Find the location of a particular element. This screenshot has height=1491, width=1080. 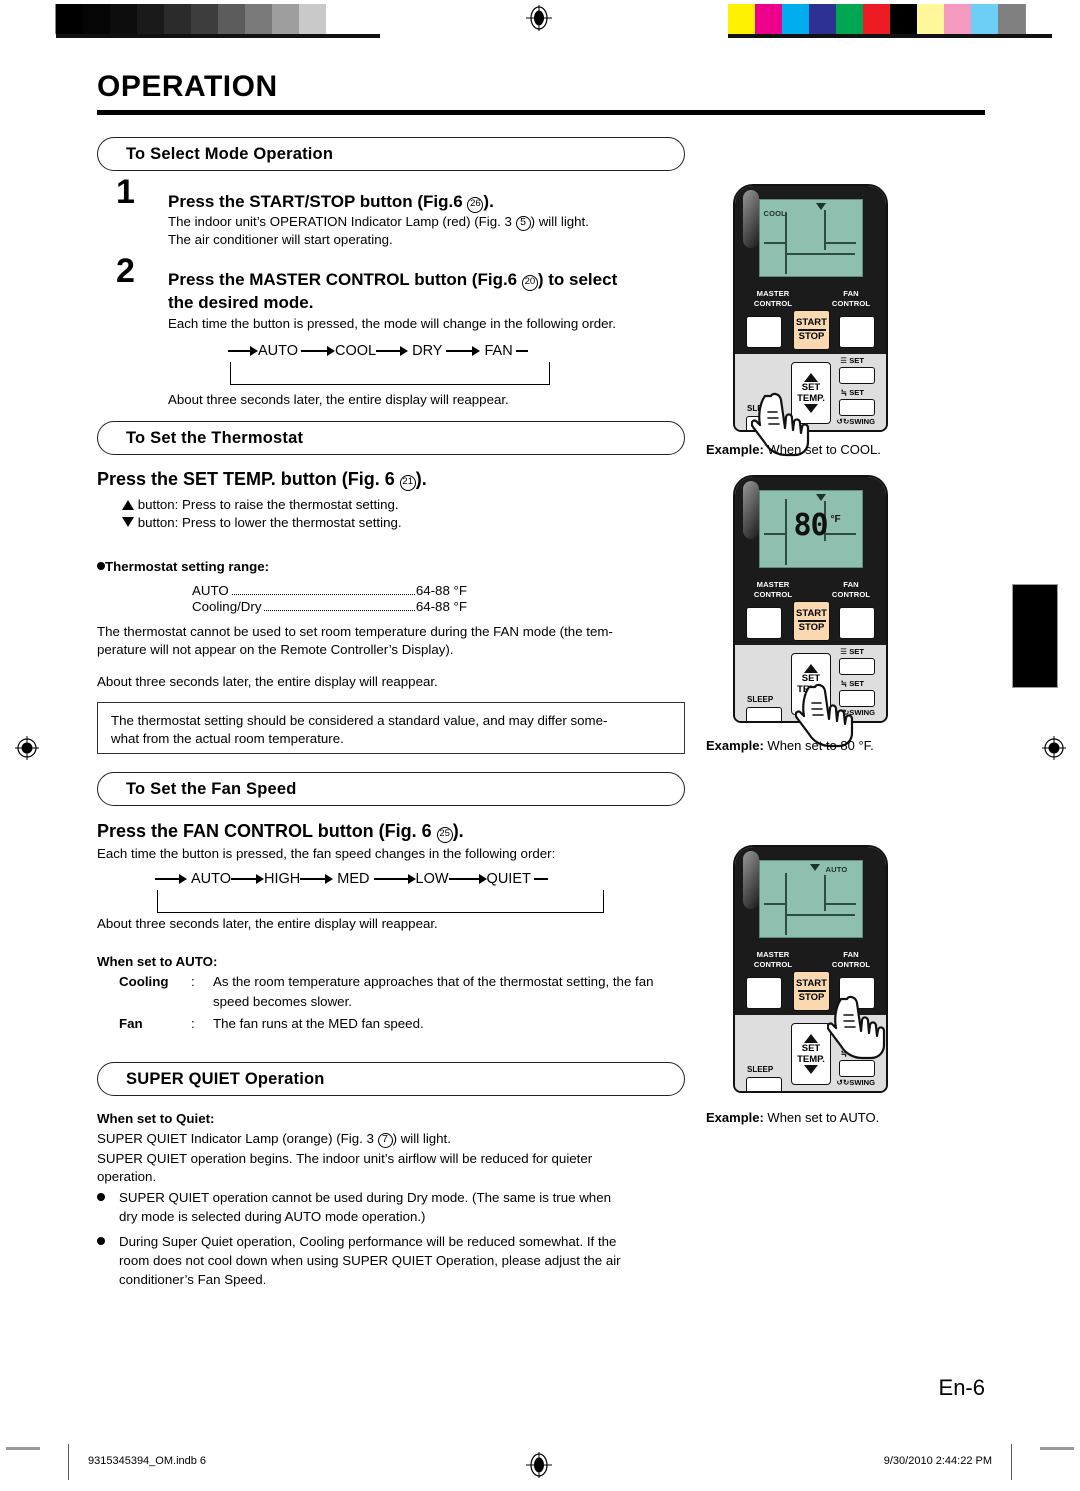

remote-gloss-highlight is located at coordinates (751, 510).